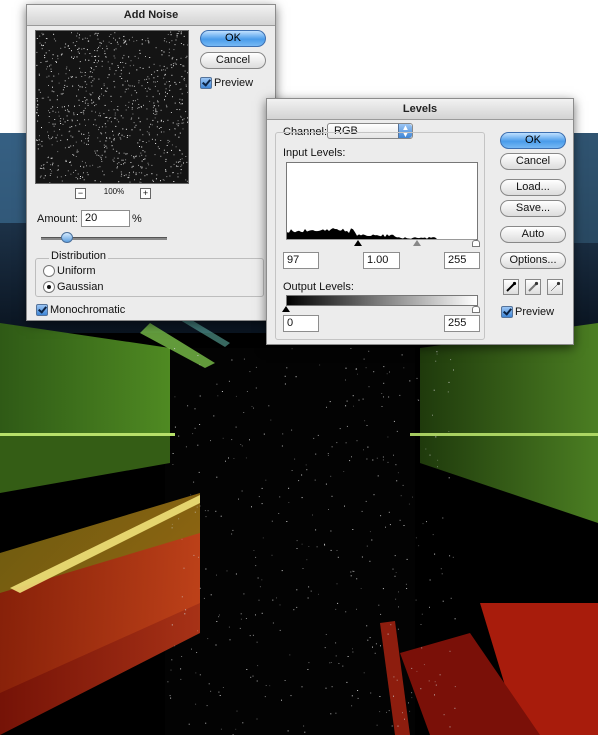 This screenshot has width=598, height=735. What do you see at coordinates (533, 234) in the screenshot?
I see `levels-auto-button: Auto` at bounding box center [533, 234].